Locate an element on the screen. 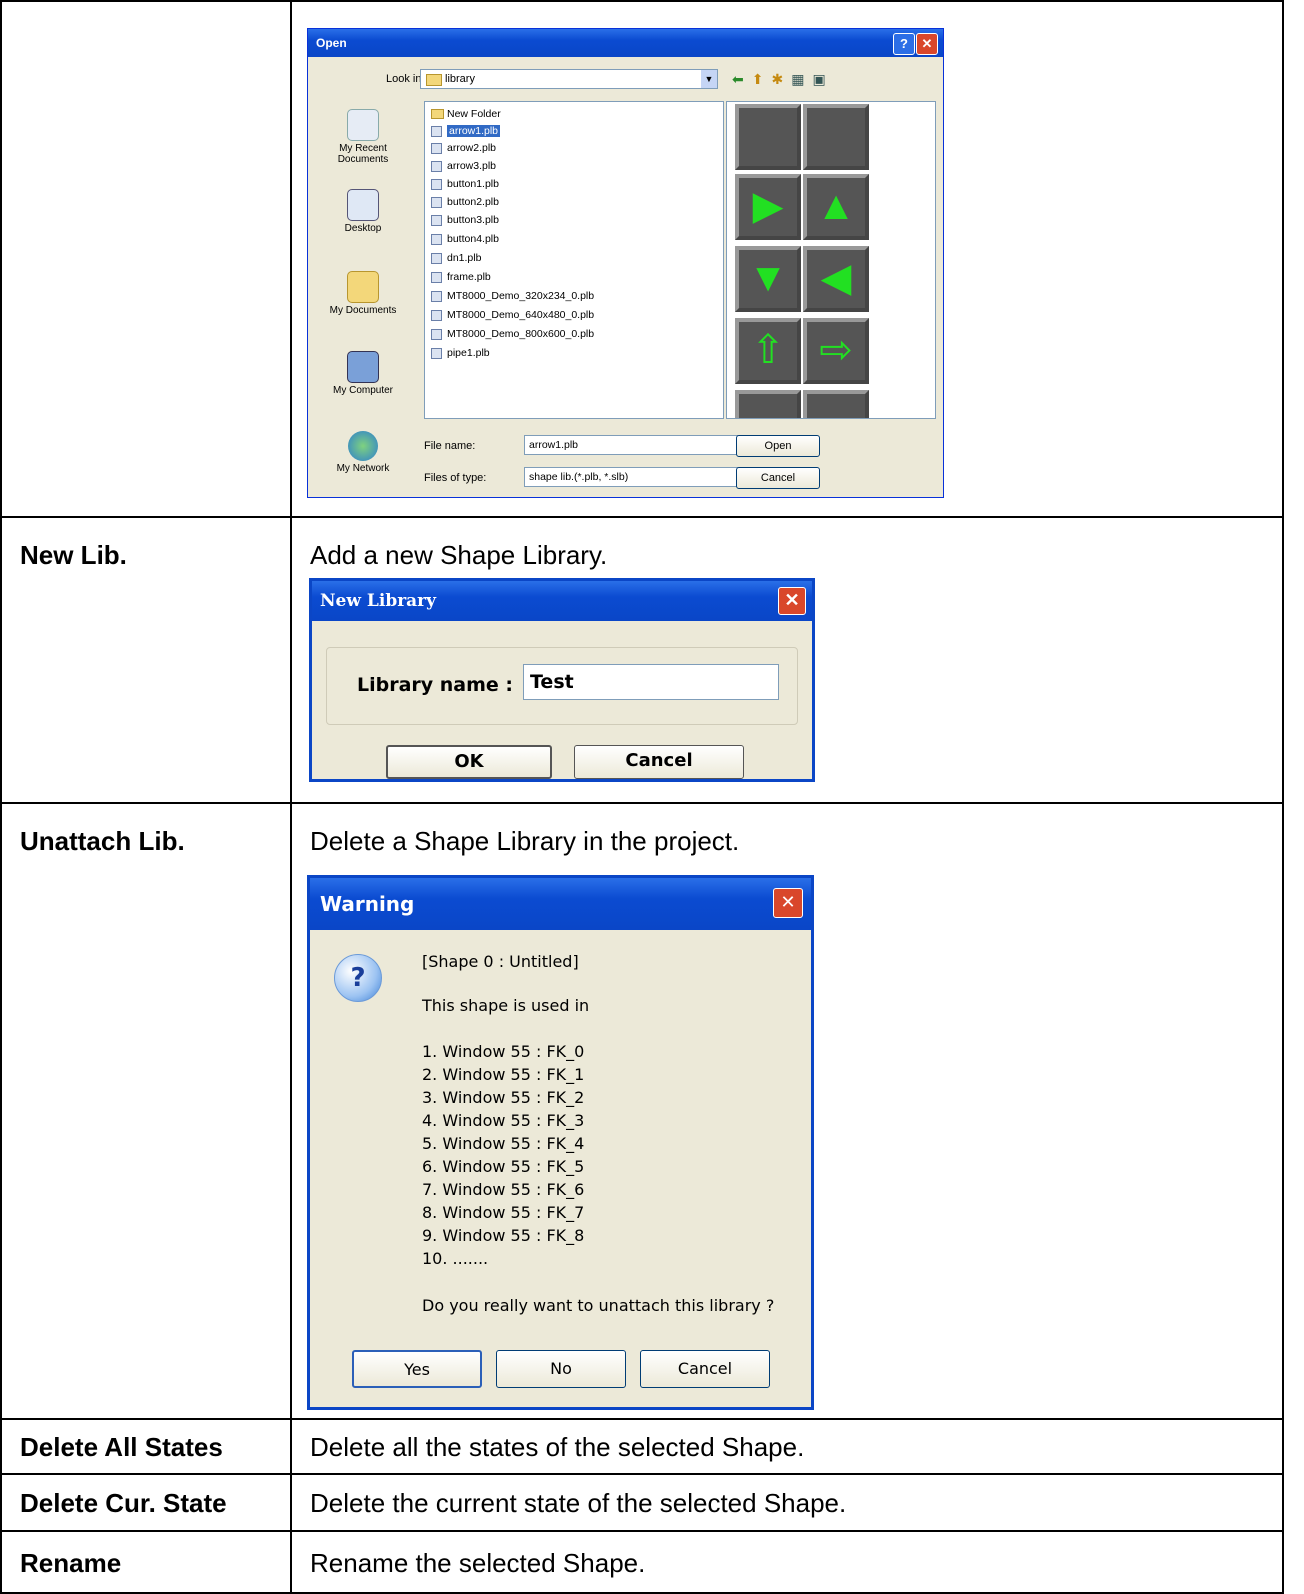 The width and height of the screenshot is (1304, 1594). list-item: button3.plb is located at coordinates (465, 220).